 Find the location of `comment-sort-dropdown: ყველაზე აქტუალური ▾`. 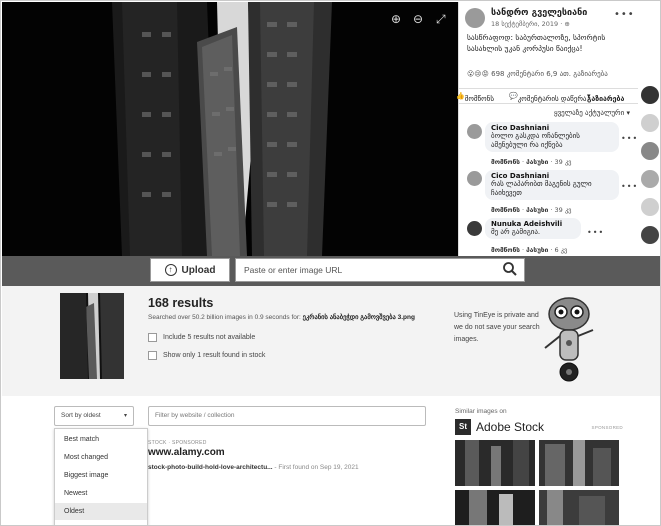

comment-sort-dropdown: ყველაზე აქტუალური ▾ is located at coordinates (592, 113).